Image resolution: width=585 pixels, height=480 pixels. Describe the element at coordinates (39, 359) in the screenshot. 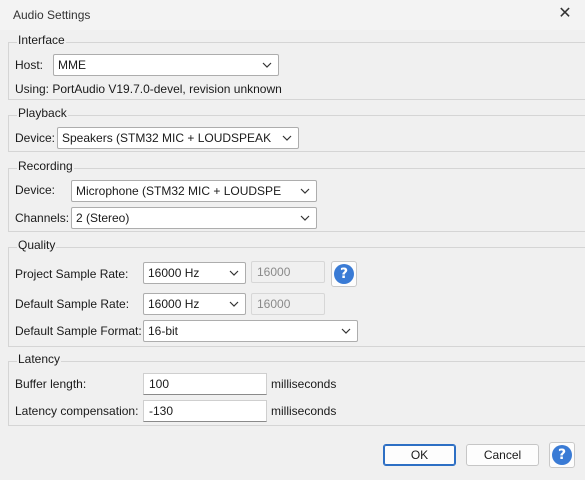

I see `latency-legend: Latency` at that location.